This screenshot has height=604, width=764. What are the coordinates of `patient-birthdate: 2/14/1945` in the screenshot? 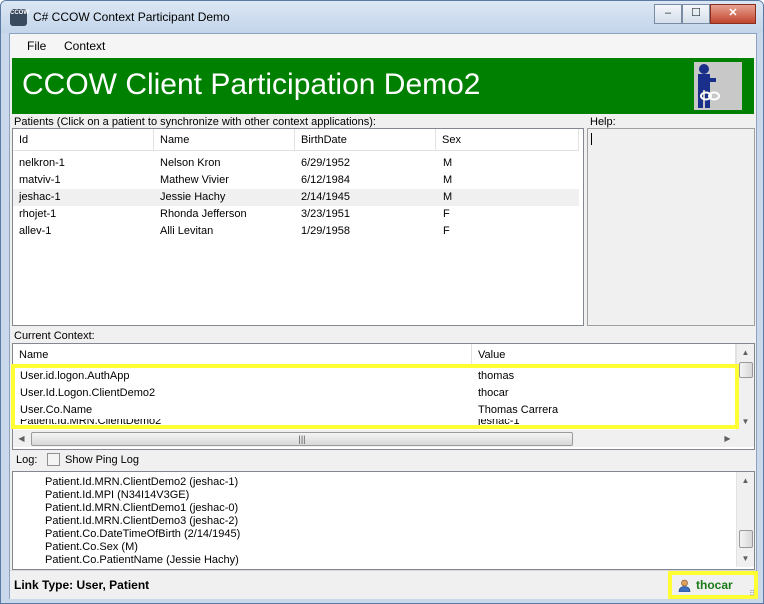 It's located at (325, 197).